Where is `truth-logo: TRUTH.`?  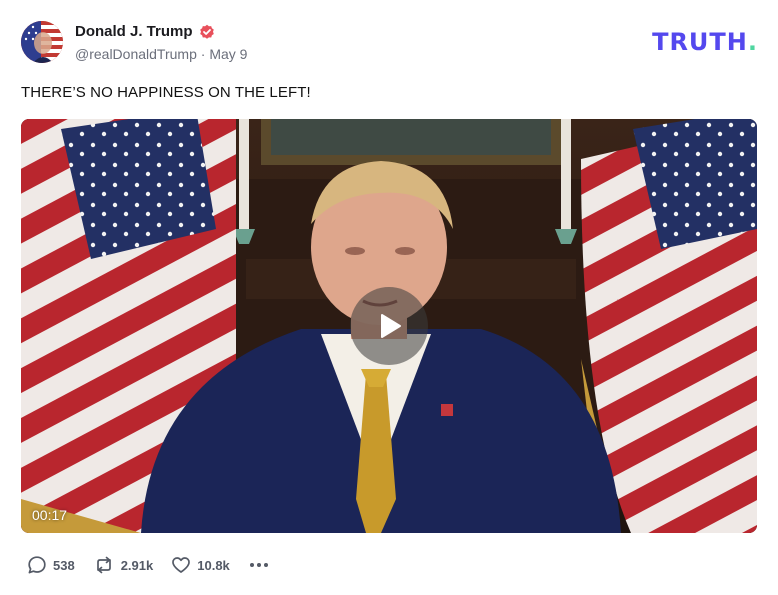
truth-logo: TRUTH. is located at coordinates (705, 42).